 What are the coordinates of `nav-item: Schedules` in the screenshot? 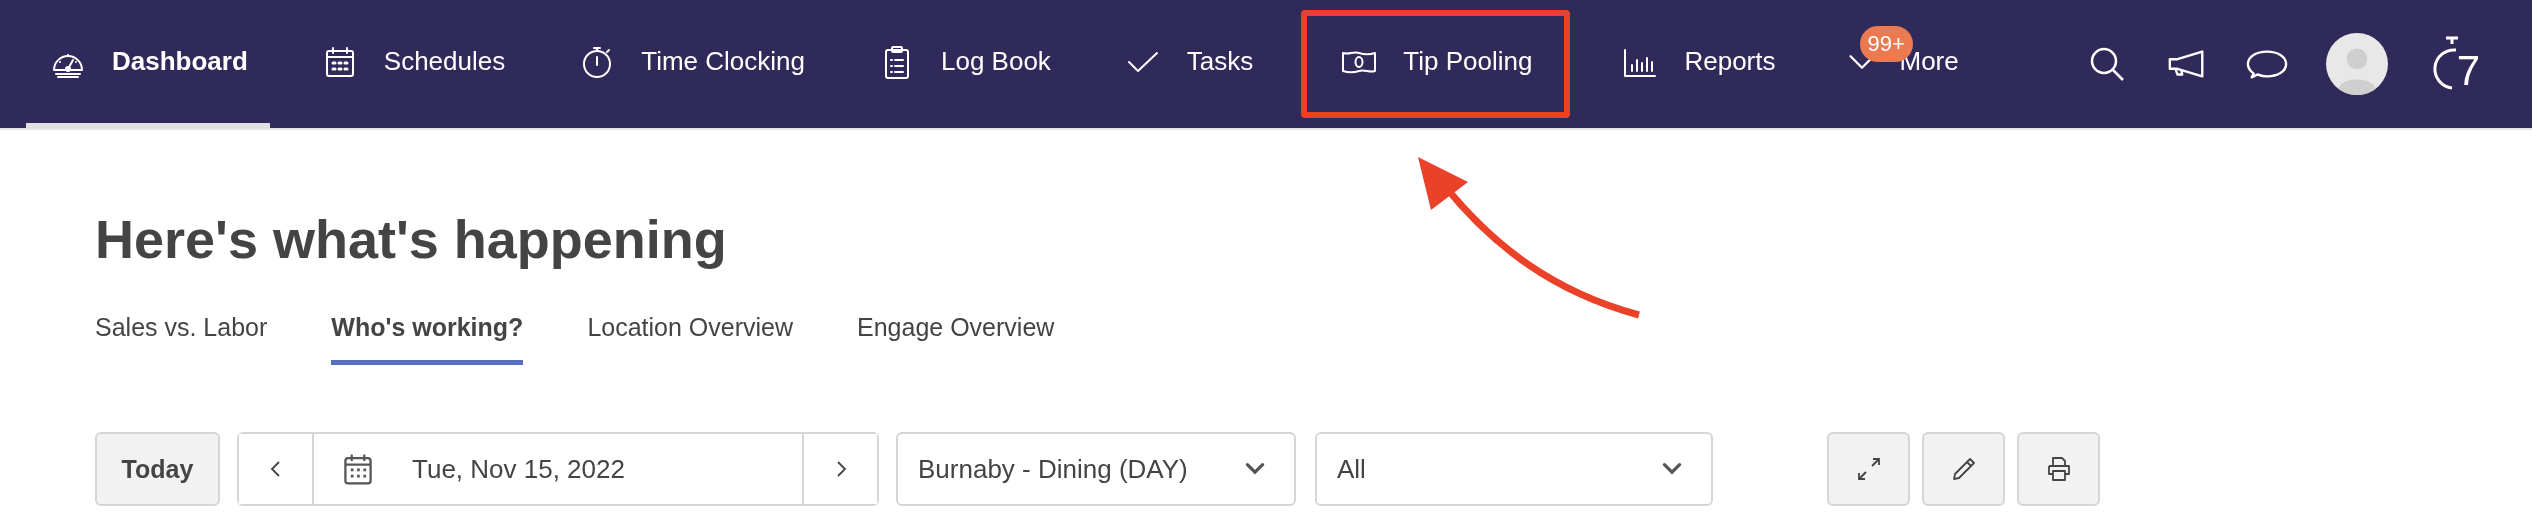 It's located at (412, 64).